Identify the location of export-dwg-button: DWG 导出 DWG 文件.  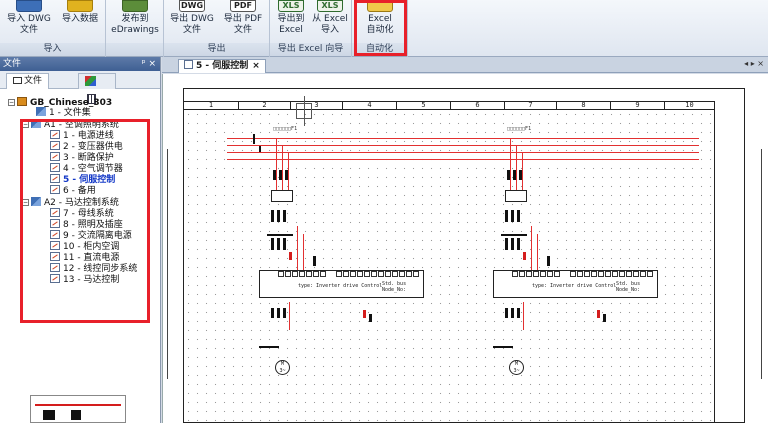
(192, 18).